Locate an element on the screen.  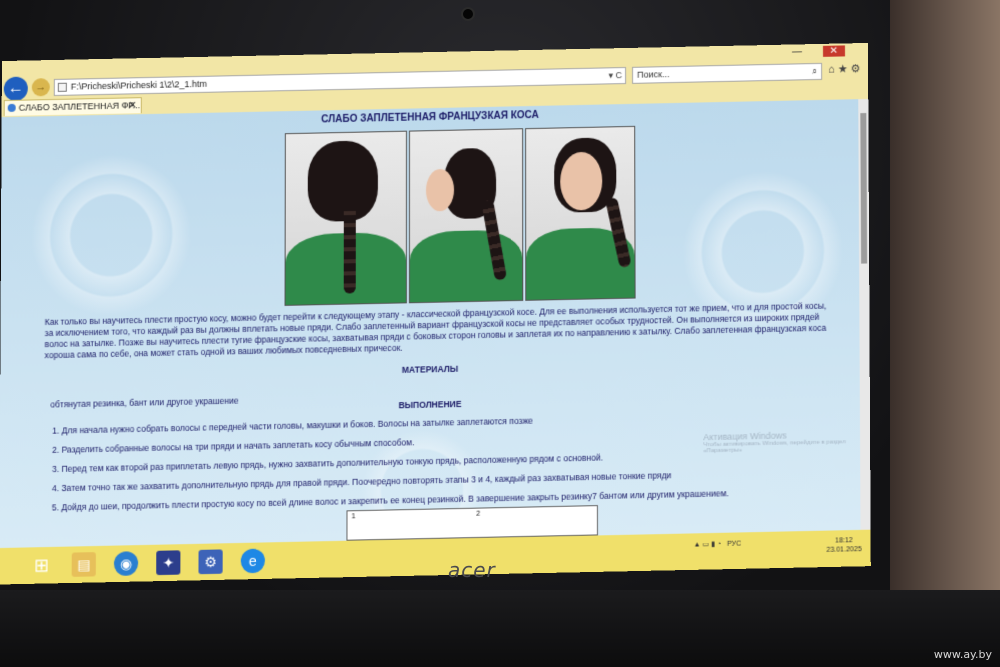
site-watermark: www.ay.by is located at coordinates (962, 654).